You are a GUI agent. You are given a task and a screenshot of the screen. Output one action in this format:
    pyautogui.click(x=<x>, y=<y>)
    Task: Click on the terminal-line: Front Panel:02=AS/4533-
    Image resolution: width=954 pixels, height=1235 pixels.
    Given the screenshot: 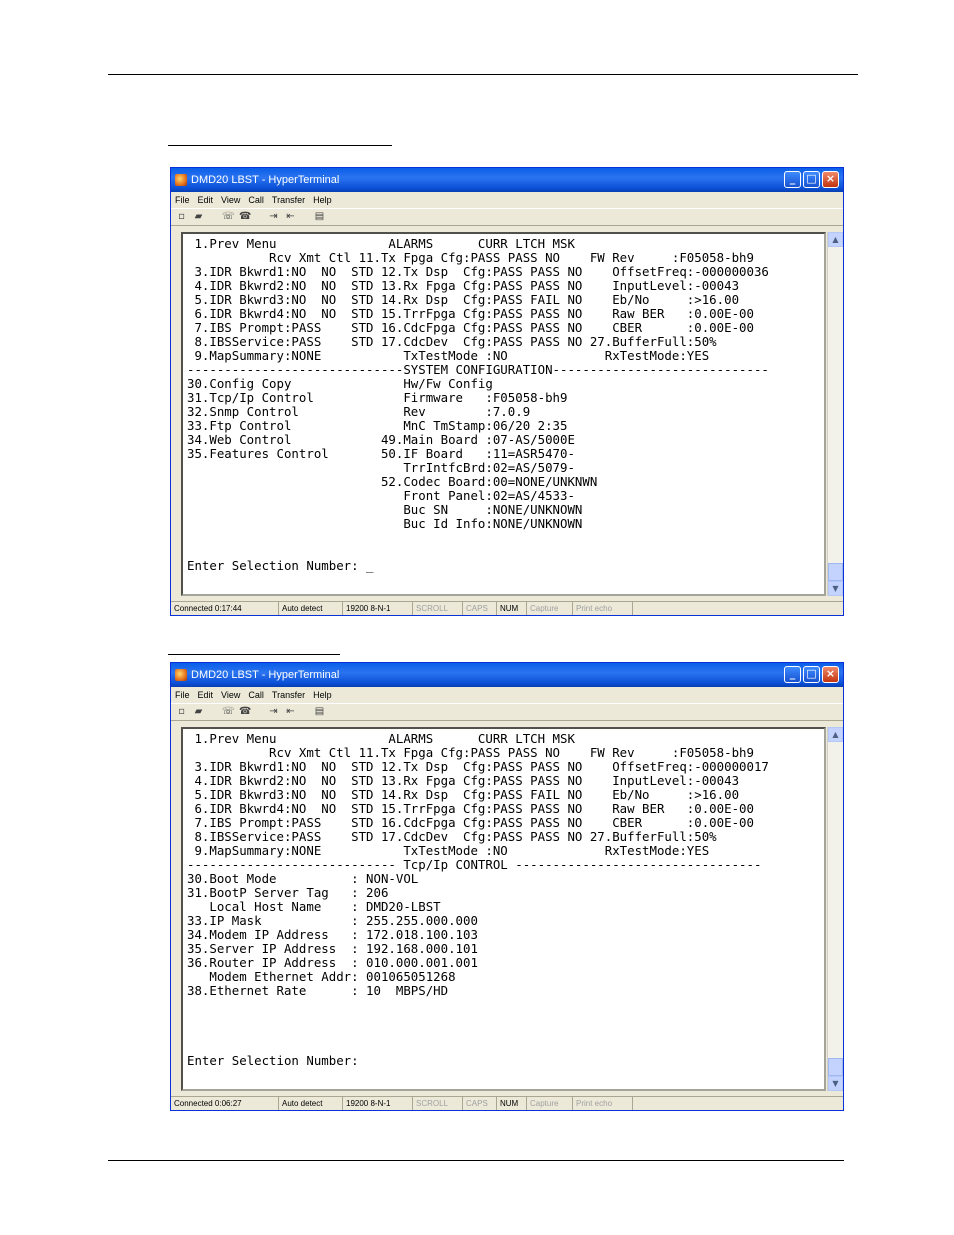 What is the action you would take?
    pyautogui.click(x=381, y=495)
    